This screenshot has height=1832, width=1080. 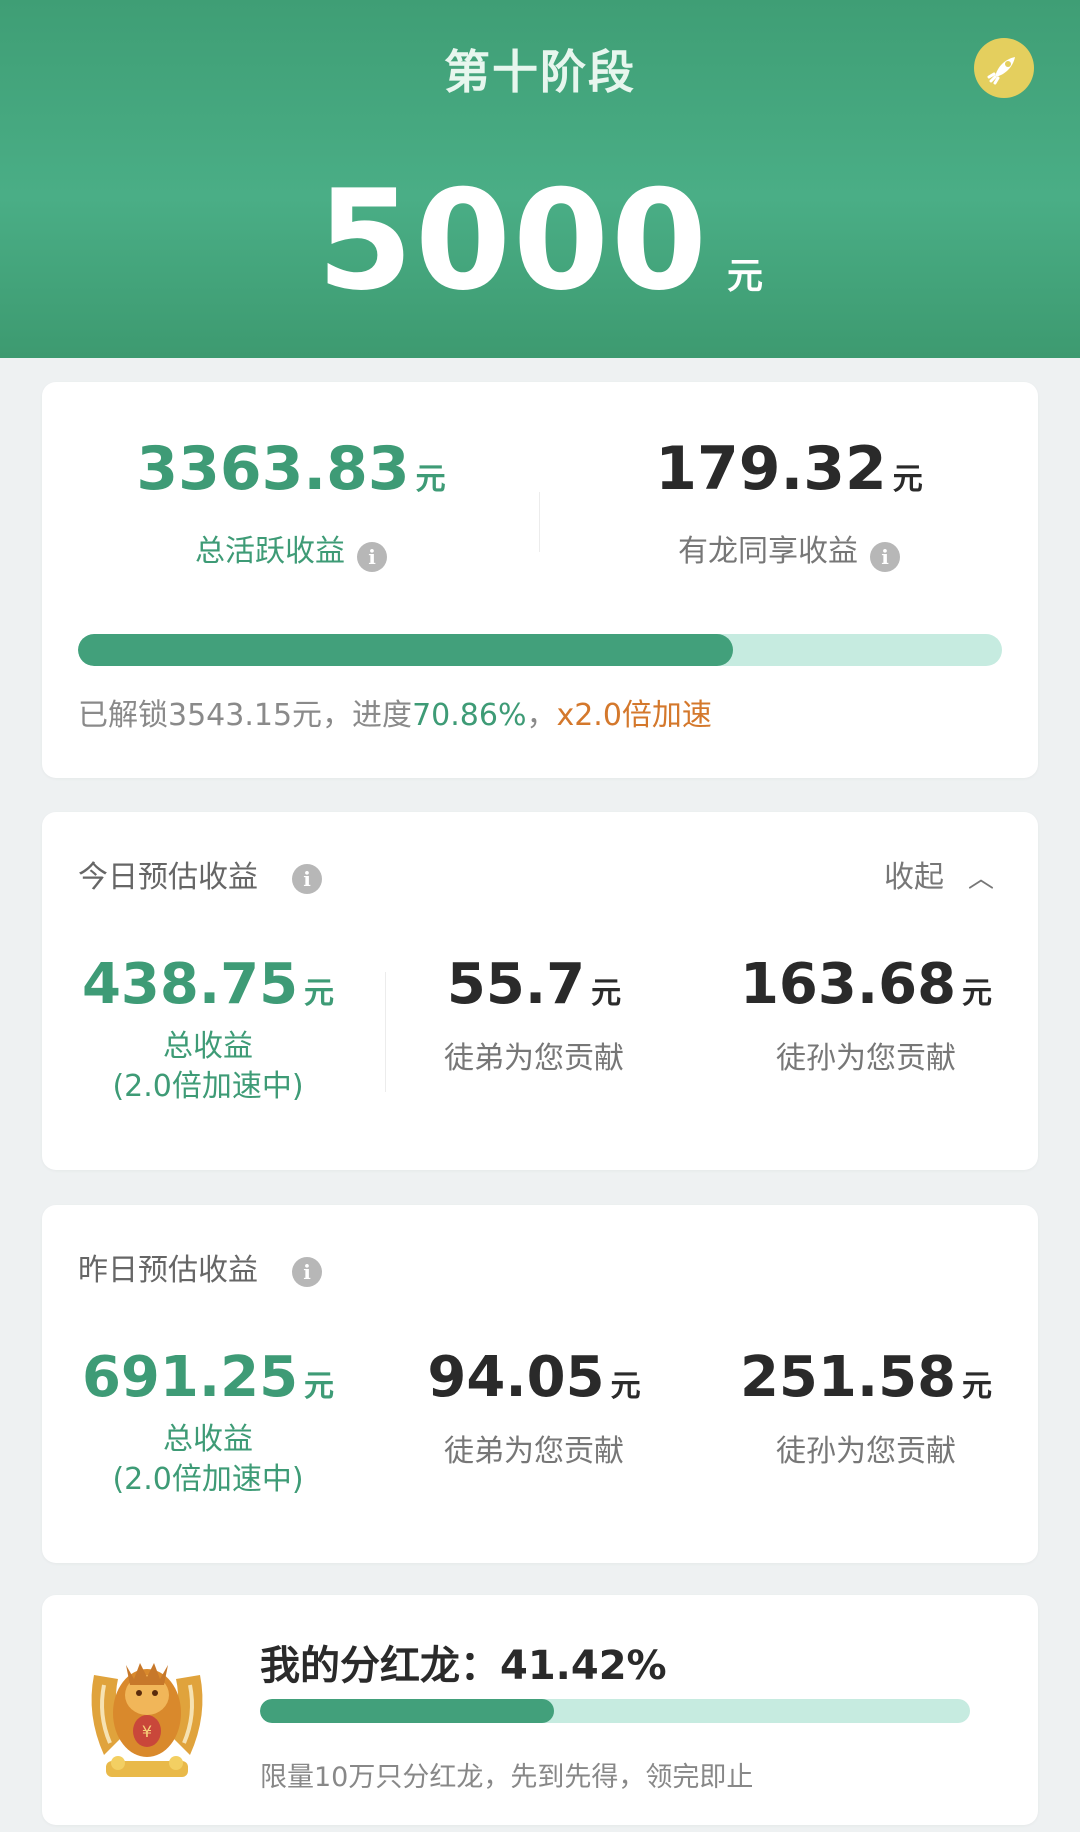 I want to click on yesterday-total-label: 总收益, so click(x=208, y=1439).